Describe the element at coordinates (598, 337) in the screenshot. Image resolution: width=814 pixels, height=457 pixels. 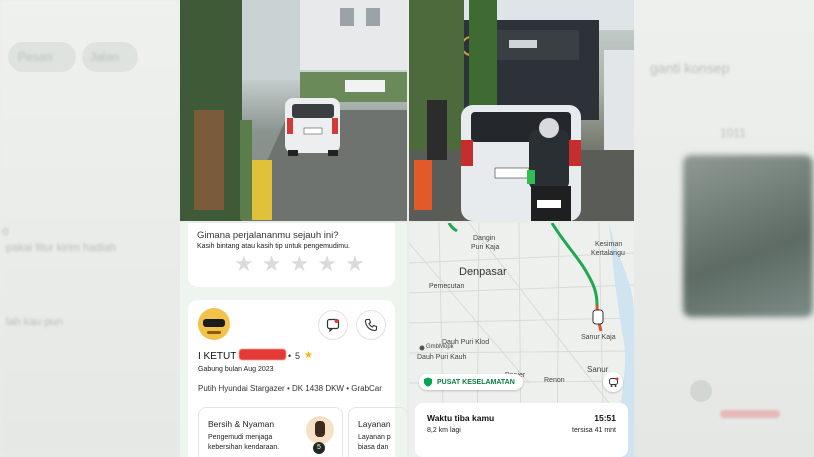
I see `map-label: Sanur Kaja` at that location.